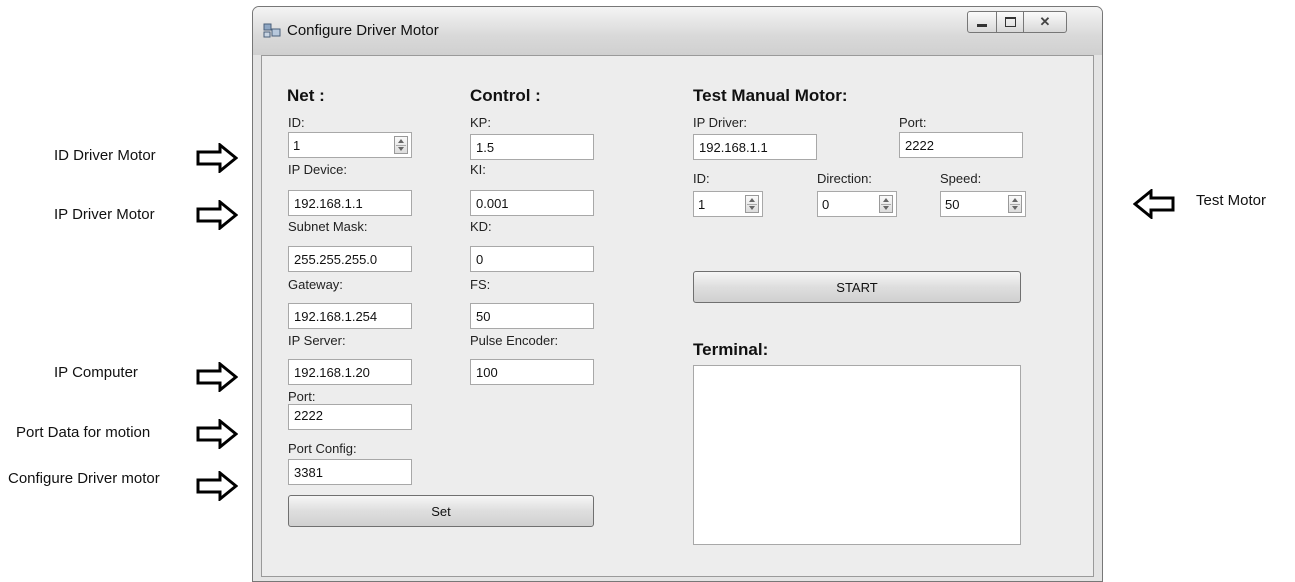 The width and height of the screenshot is (1295, 582). What do you see at coordinates (297, 145) in the screenshot?
I see `net-id-value: 1` at bounding box center [297, 145].